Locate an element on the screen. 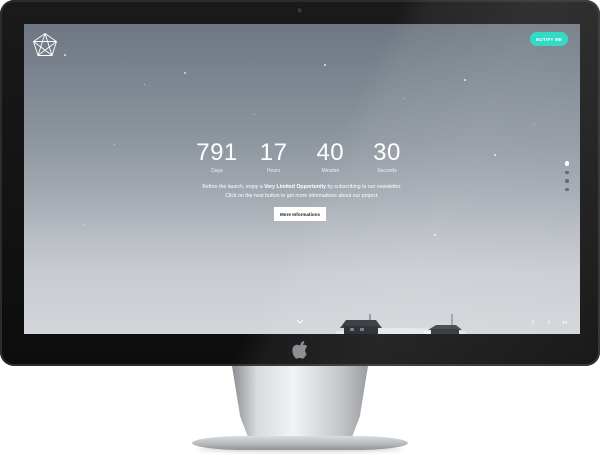  logo-icon is located at coordinates (45, 45).